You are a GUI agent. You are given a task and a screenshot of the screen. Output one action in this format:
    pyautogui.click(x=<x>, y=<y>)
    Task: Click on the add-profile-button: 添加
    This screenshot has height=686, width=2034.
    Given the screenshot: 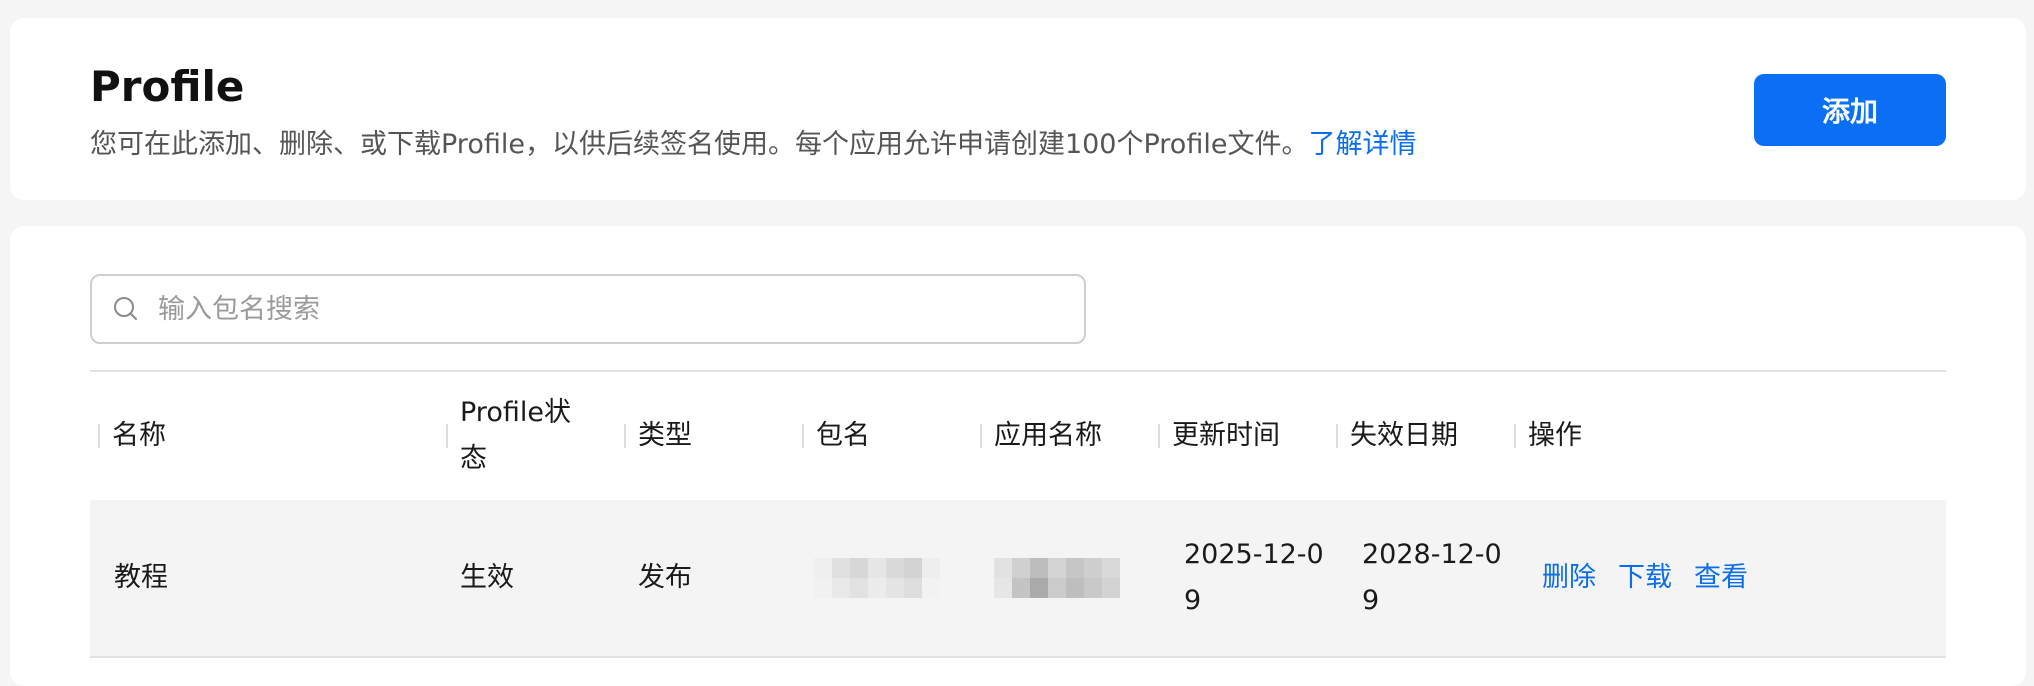 What is the action you would take?
    pyautogui.click(x=1850, y=110)
    